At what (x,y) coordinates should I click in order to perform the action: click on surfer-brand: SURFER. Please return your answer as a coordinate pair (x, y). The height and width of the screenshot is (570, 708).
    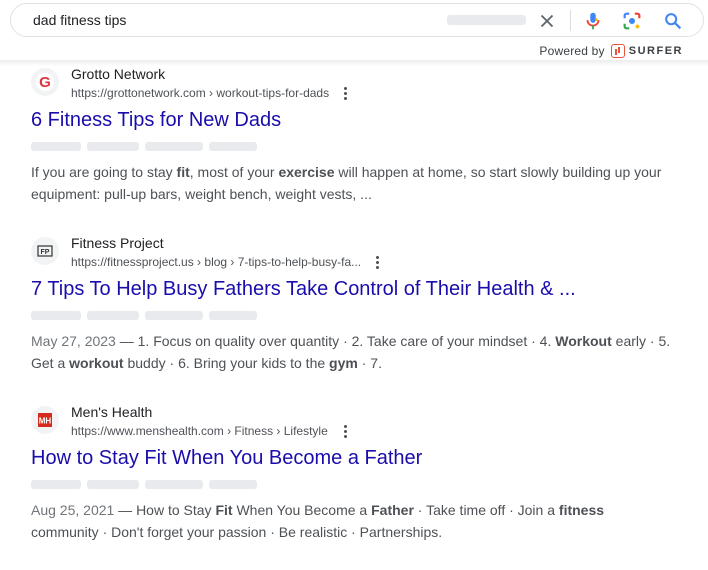
    Looking at the image, I should click on (655, 51).